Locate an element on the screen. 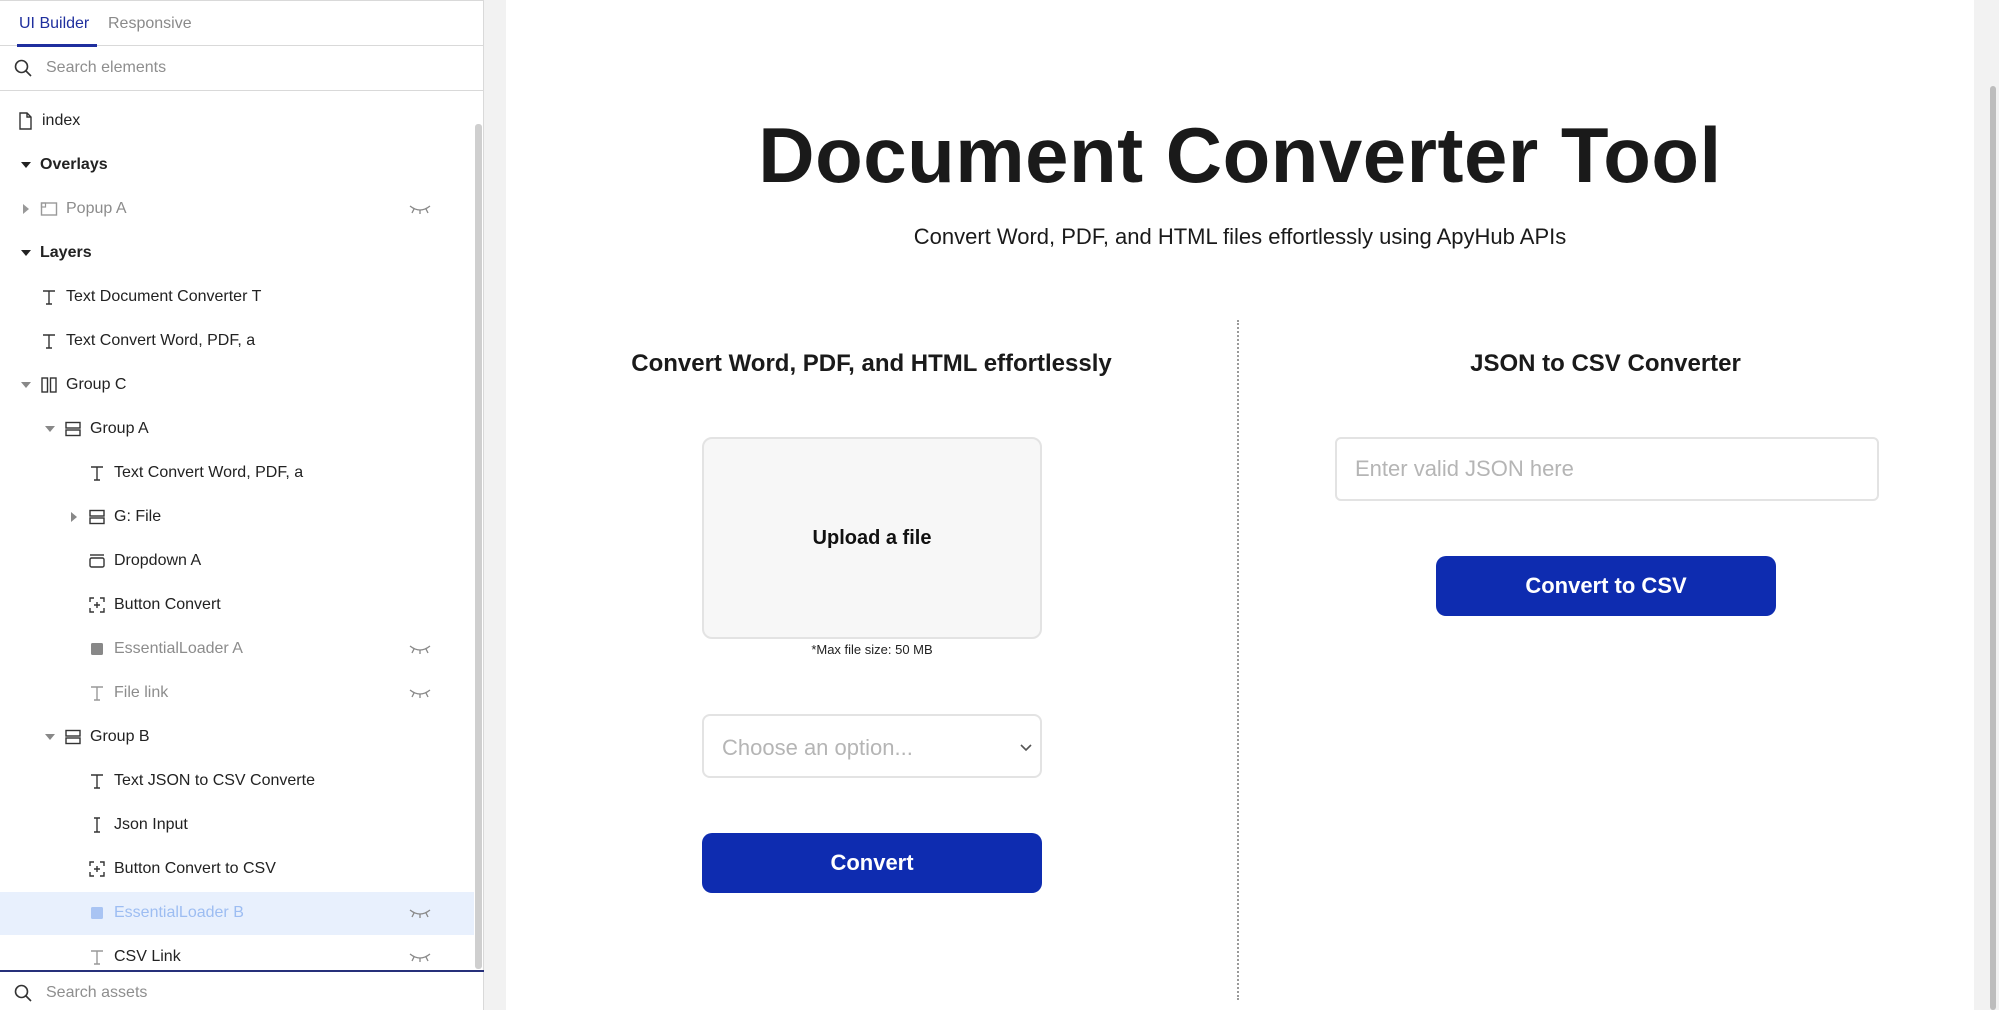 This screenshot has width=1999, height=1010. tab-responsive: Responsive is located at coordinates (150, 24).